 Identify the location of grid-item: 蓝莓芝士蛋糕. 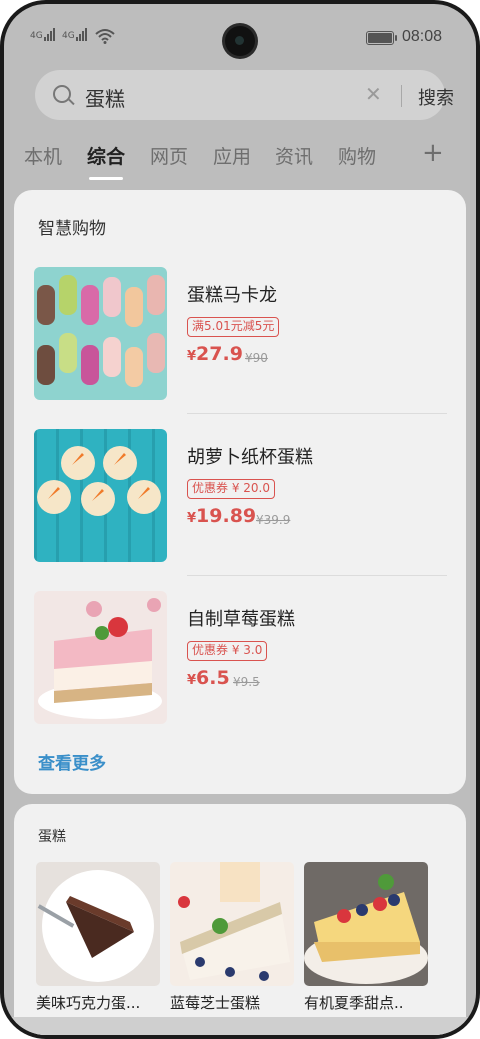
(232, 937).